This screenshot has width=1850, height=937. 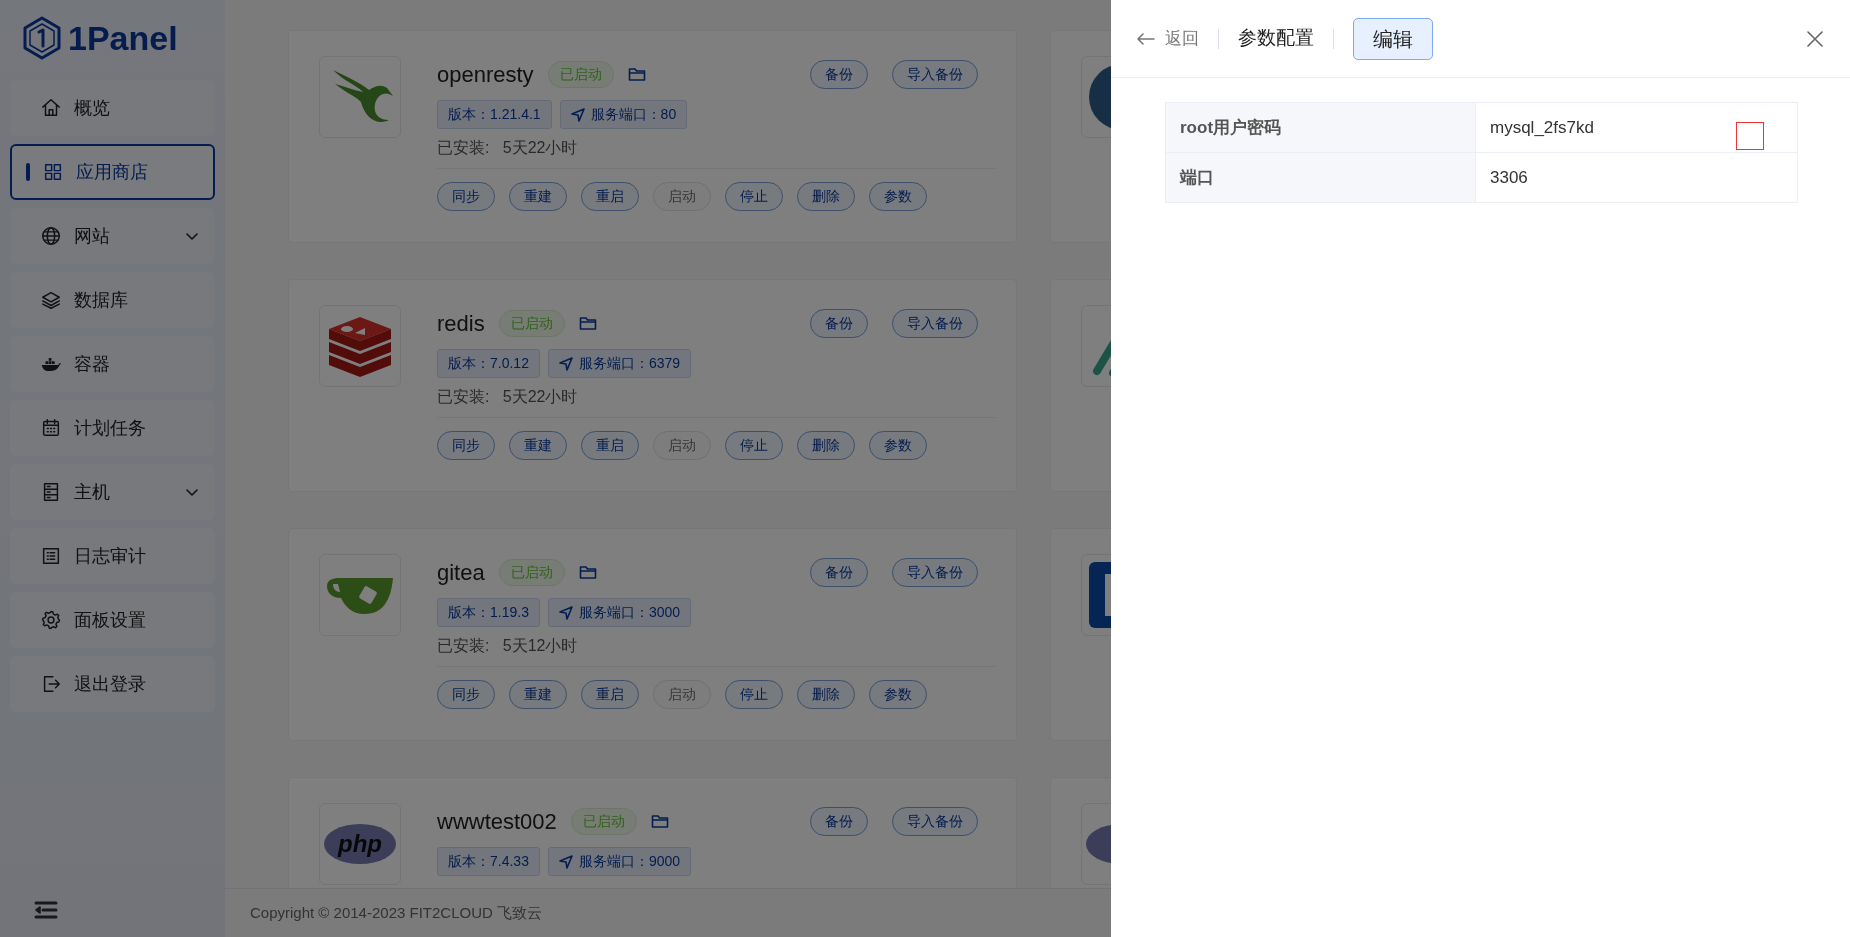 I want to click on sidebar-item: 计划任务, so click(x=112, y=428).